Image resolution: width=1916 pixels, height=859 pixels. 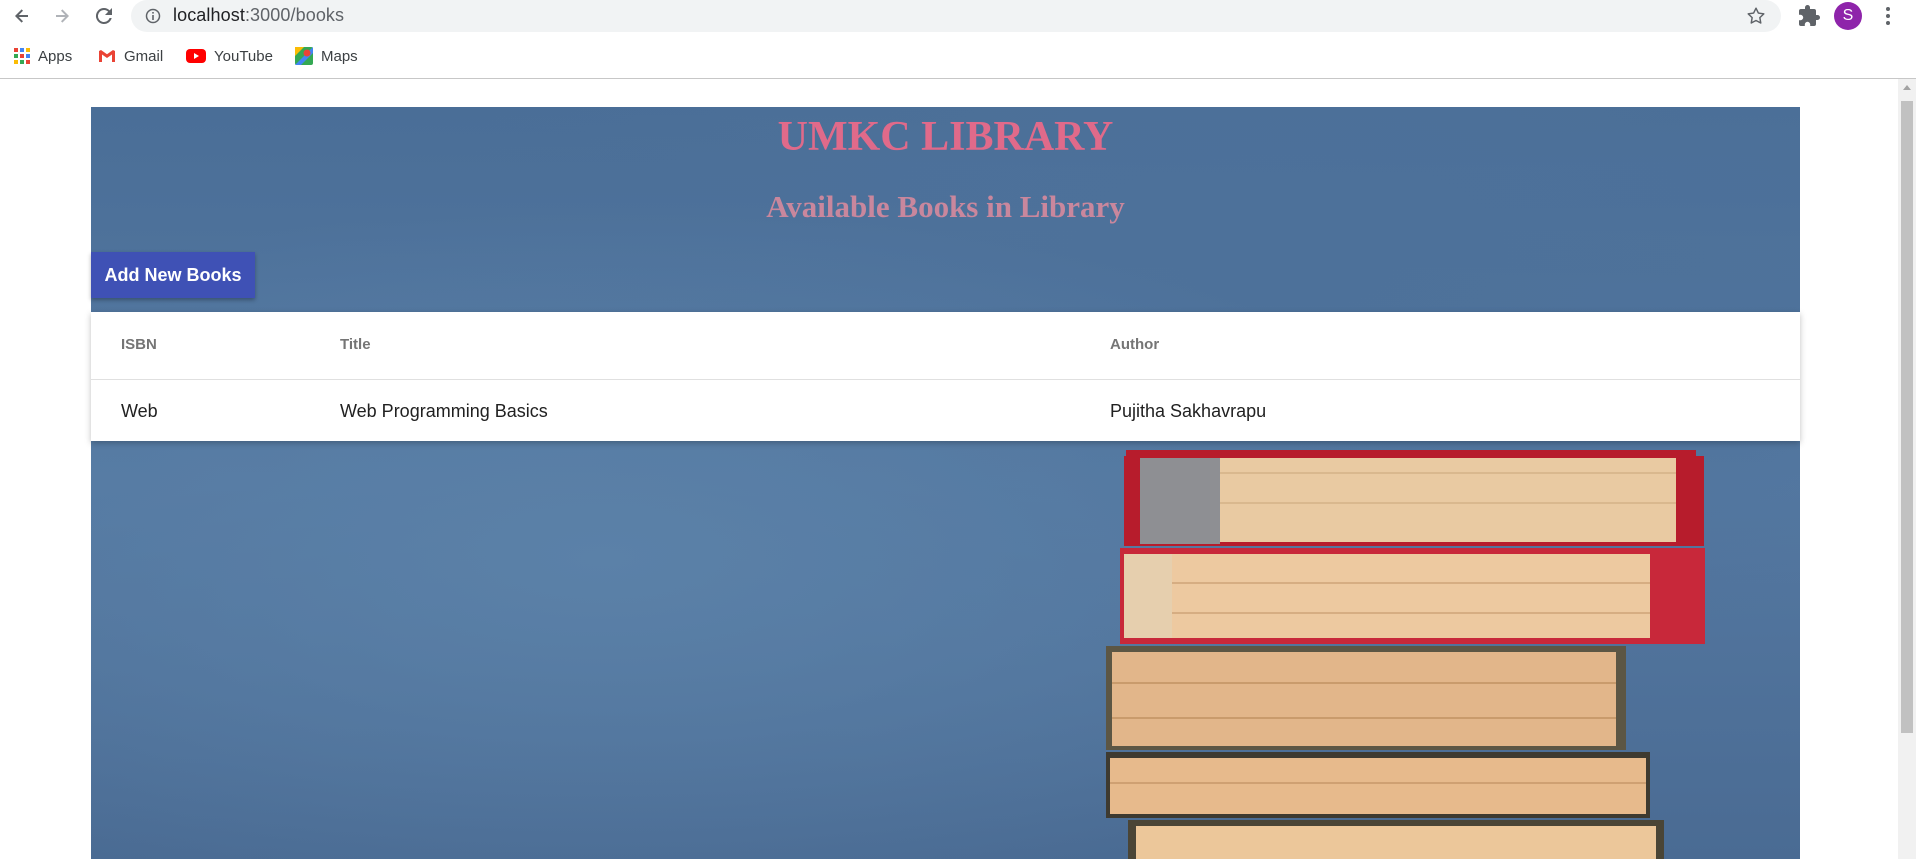 I want to click on bookmark-label: Maps, so click(x=339, y=56).